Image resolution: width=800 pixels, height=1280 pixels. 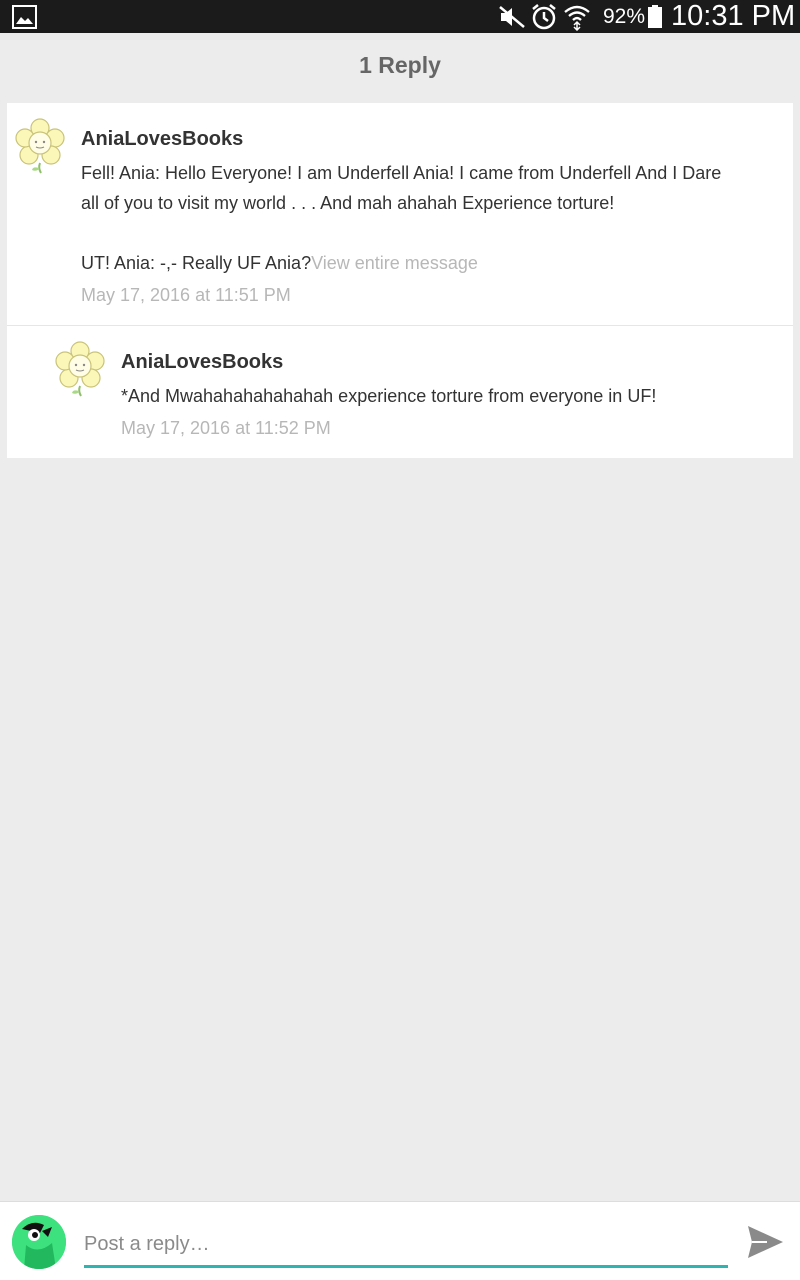 I want to click on comment-author: AniaLovesBooks, so click(x=162, y=139).